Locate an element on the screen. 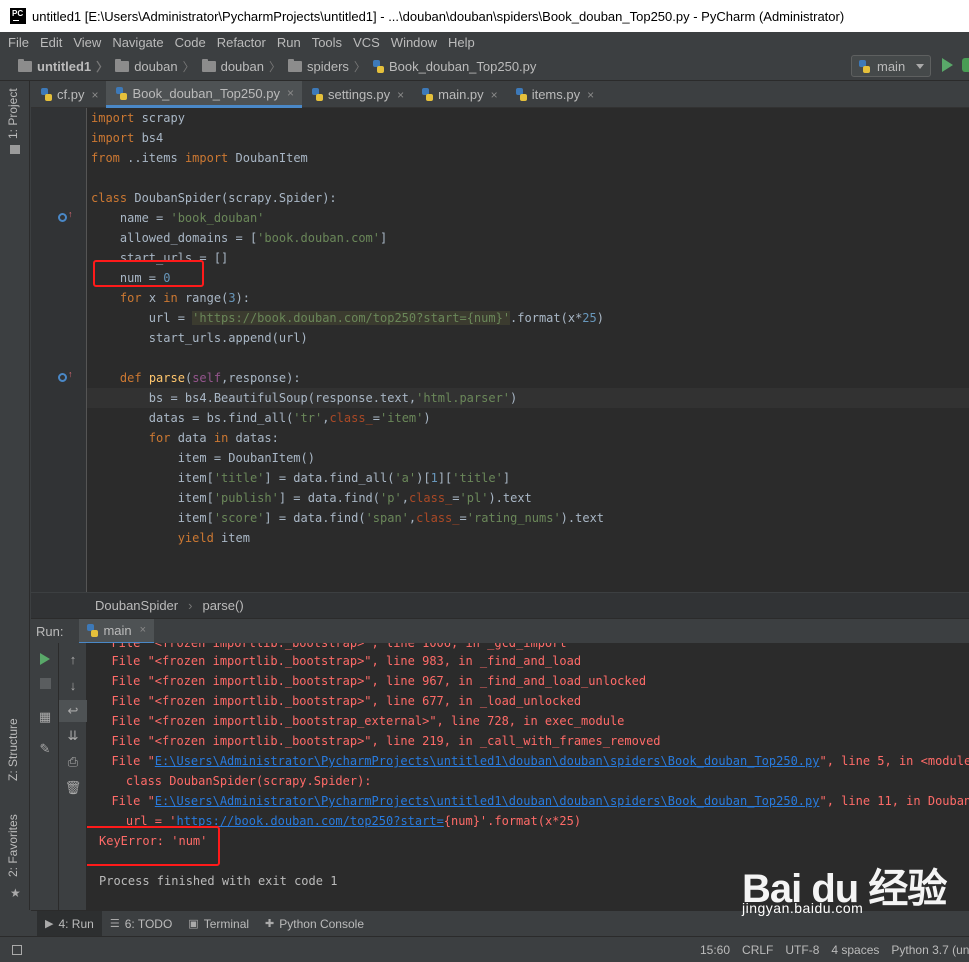 The image size is (969, 962). soft-wrap-button: ↩ is located at coordinates (73, 711).